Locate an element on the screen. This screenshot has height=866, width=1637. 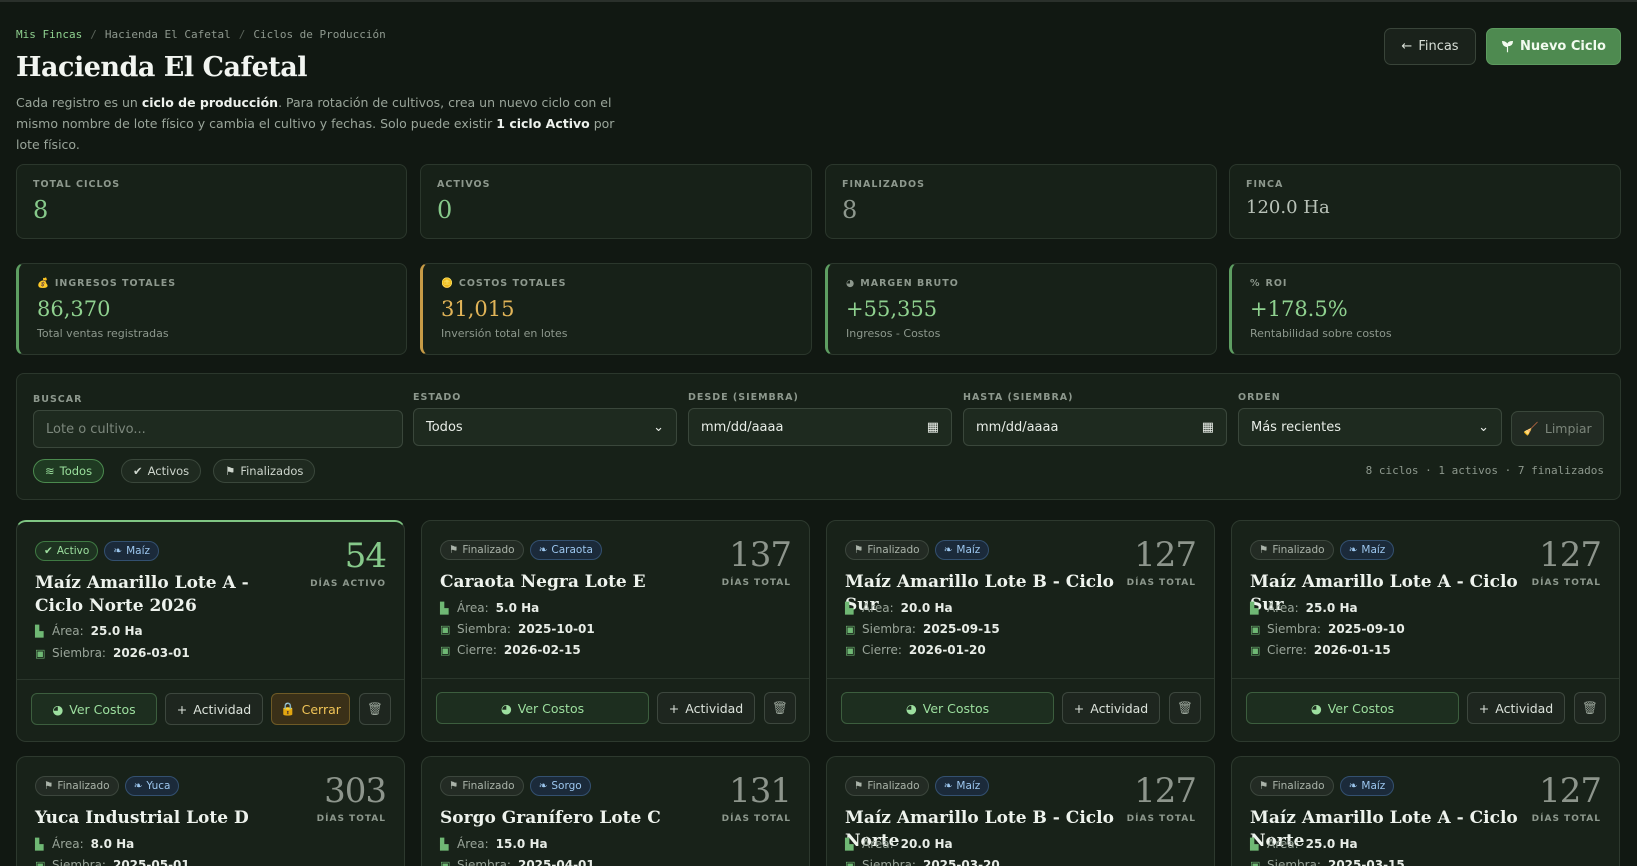
card-title: Sorgo Granífero Lote C is located at coordinates (550, 818).